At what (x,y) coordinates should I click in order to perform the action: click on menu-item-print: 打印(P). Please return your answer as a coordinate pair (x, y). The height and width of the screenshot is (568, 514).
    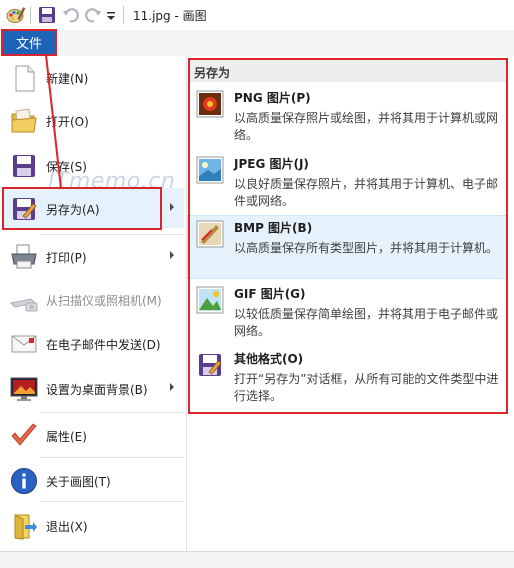
    Looking at the image, I should click on (93, 256).